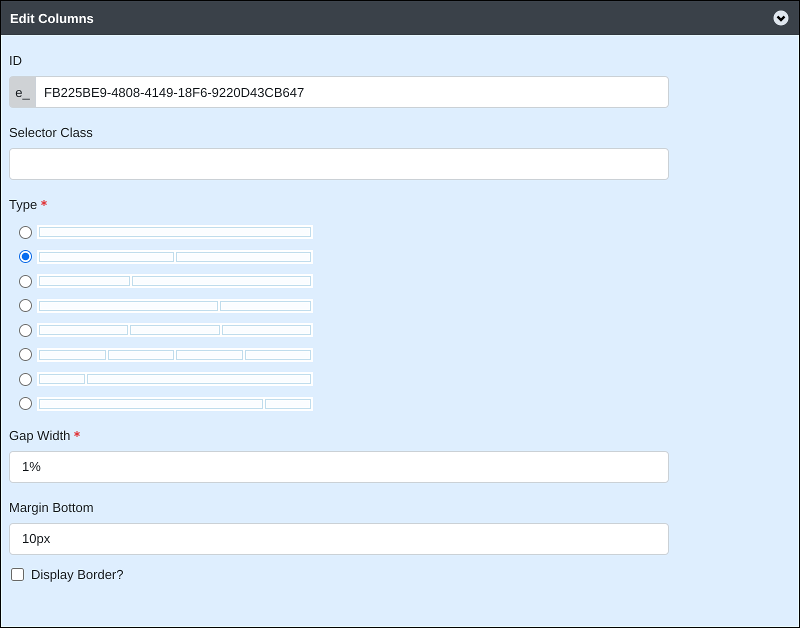  What do you see at coordinates (352, 92) in the screenshot?
I see `input-field: FB225BE9-4808-4149-18F6-9220D43CB647` at bounding box center [352, 92].